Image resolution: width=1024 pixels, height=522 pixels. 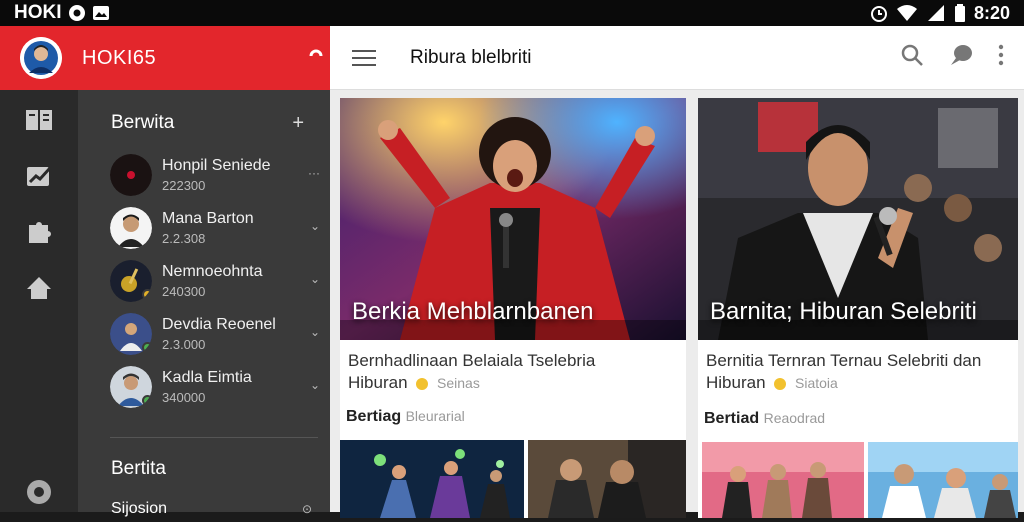 What do you see at coordinates (77, 13) in the screenshot?
I see `notification-icon` at bounding box center [77, 13].